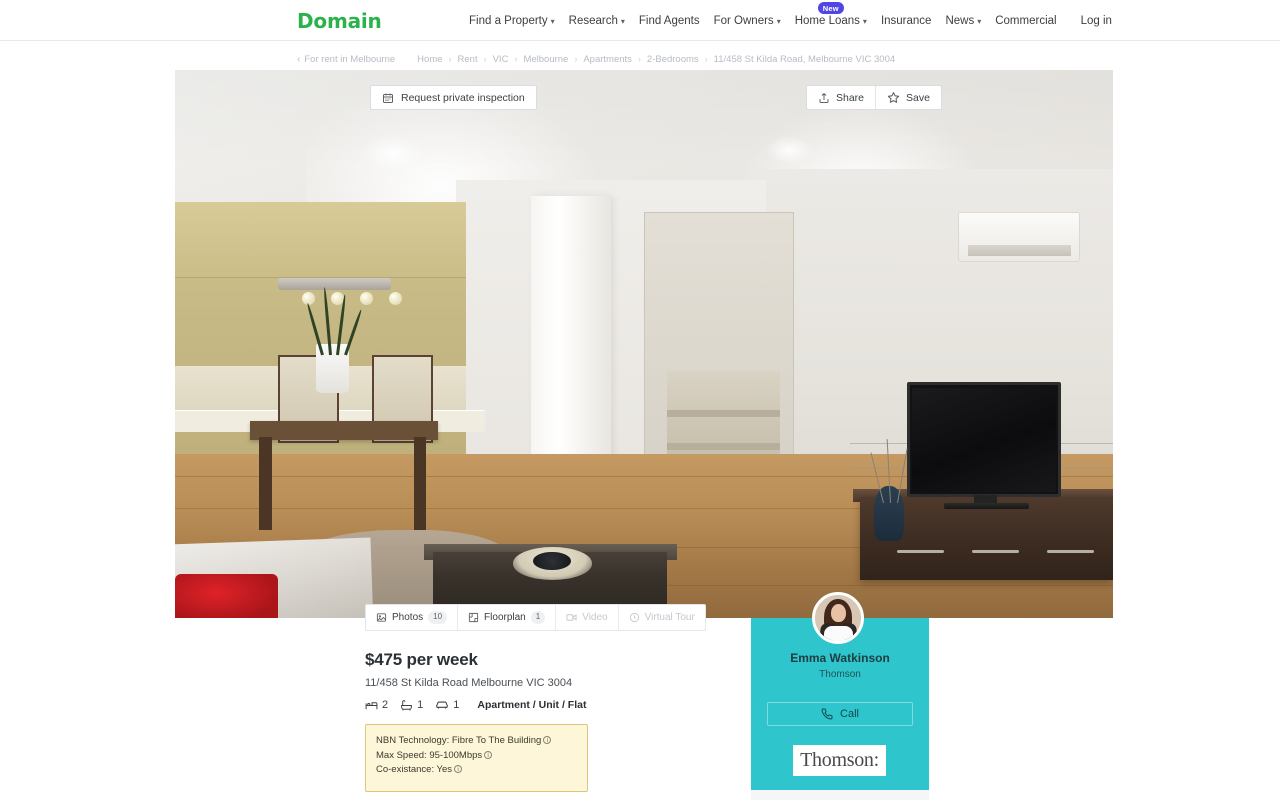 This screenshot has width=1280, height=800. What do you see at coordinates (456, 705) in the screenshot?
I see `feature-parking-value: 1` at bounding box center [456, 705].